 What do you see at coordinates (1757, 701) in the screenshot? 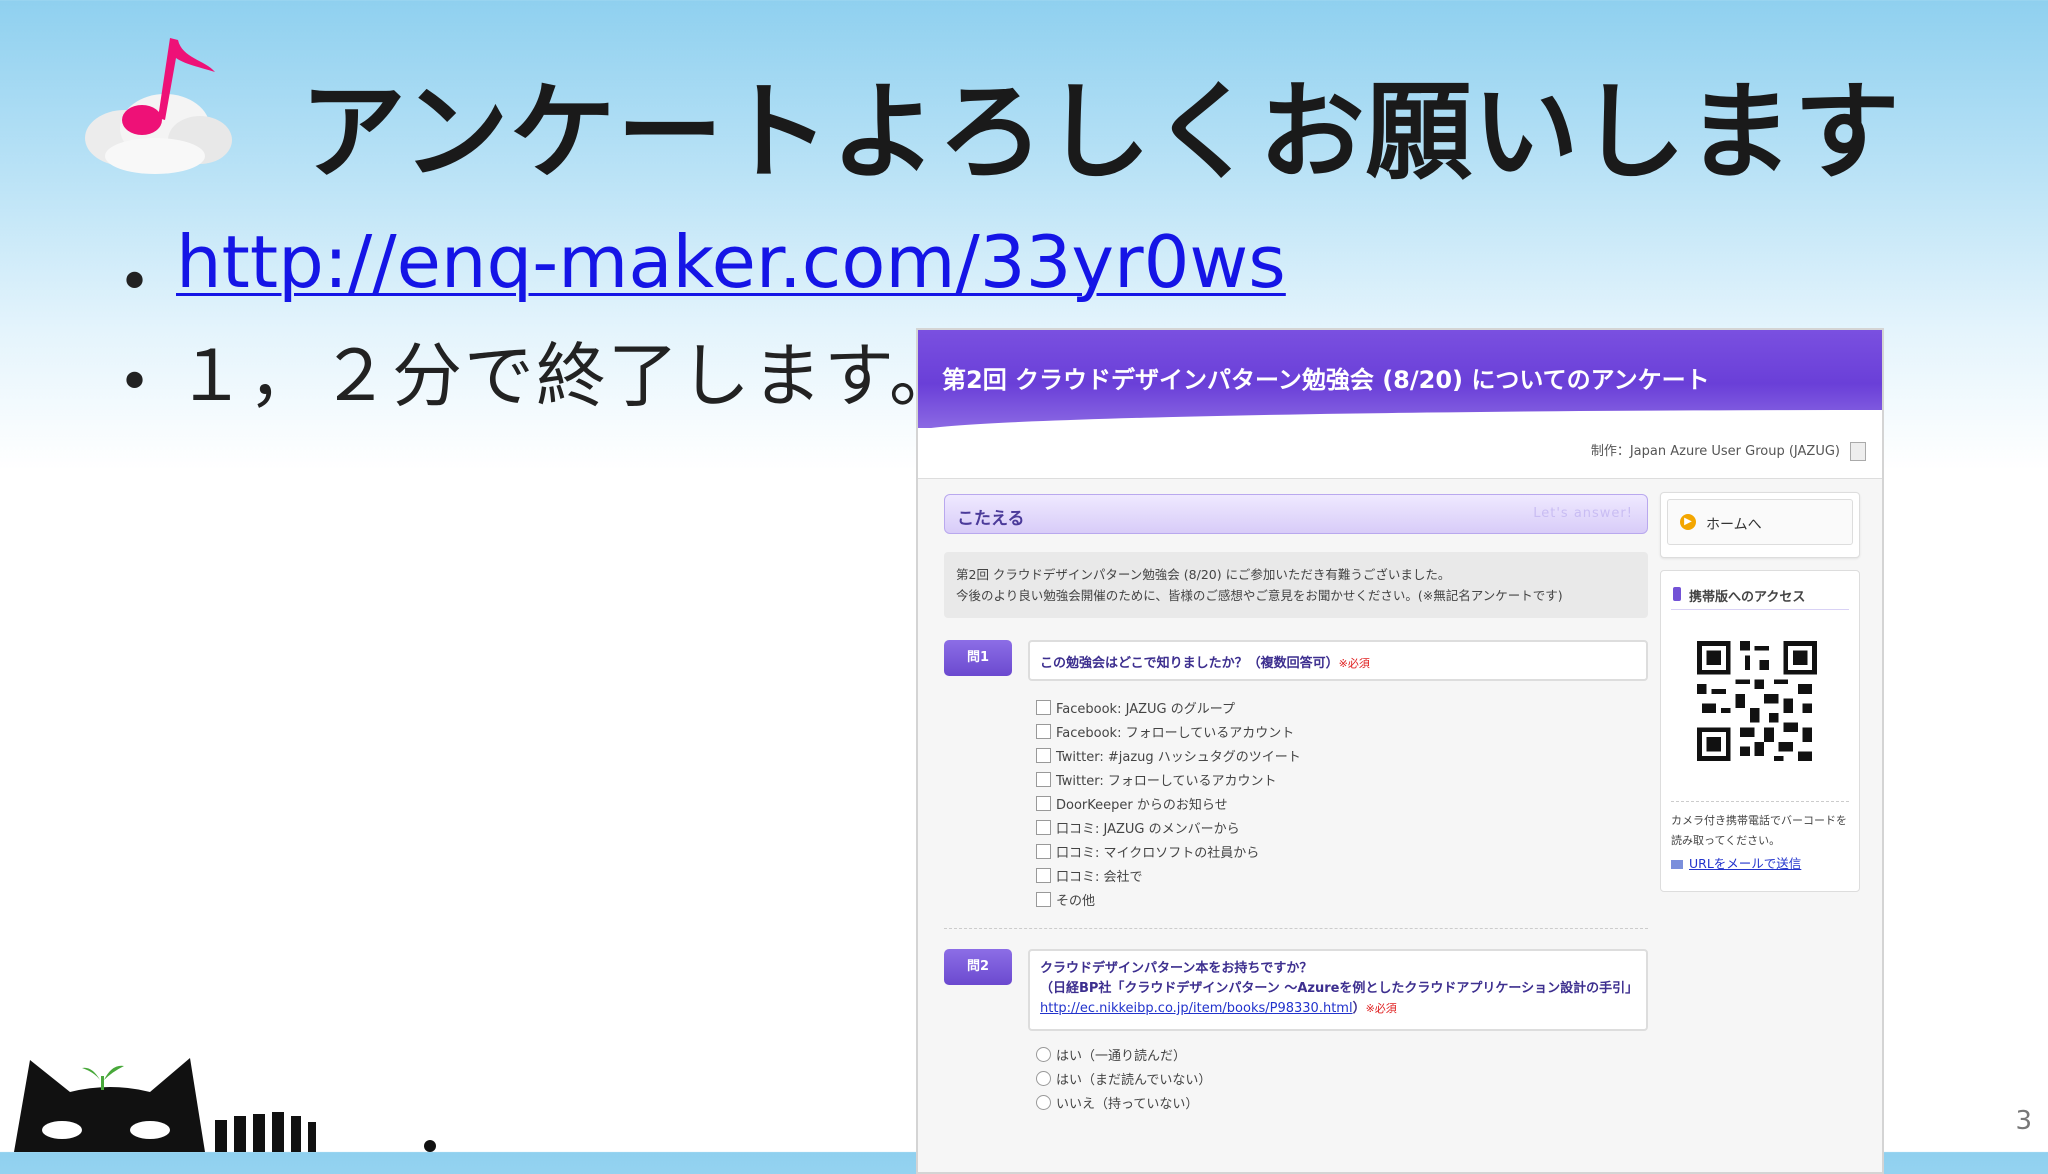
I see `qr-code-icon` at bounding box center [1757, 701].